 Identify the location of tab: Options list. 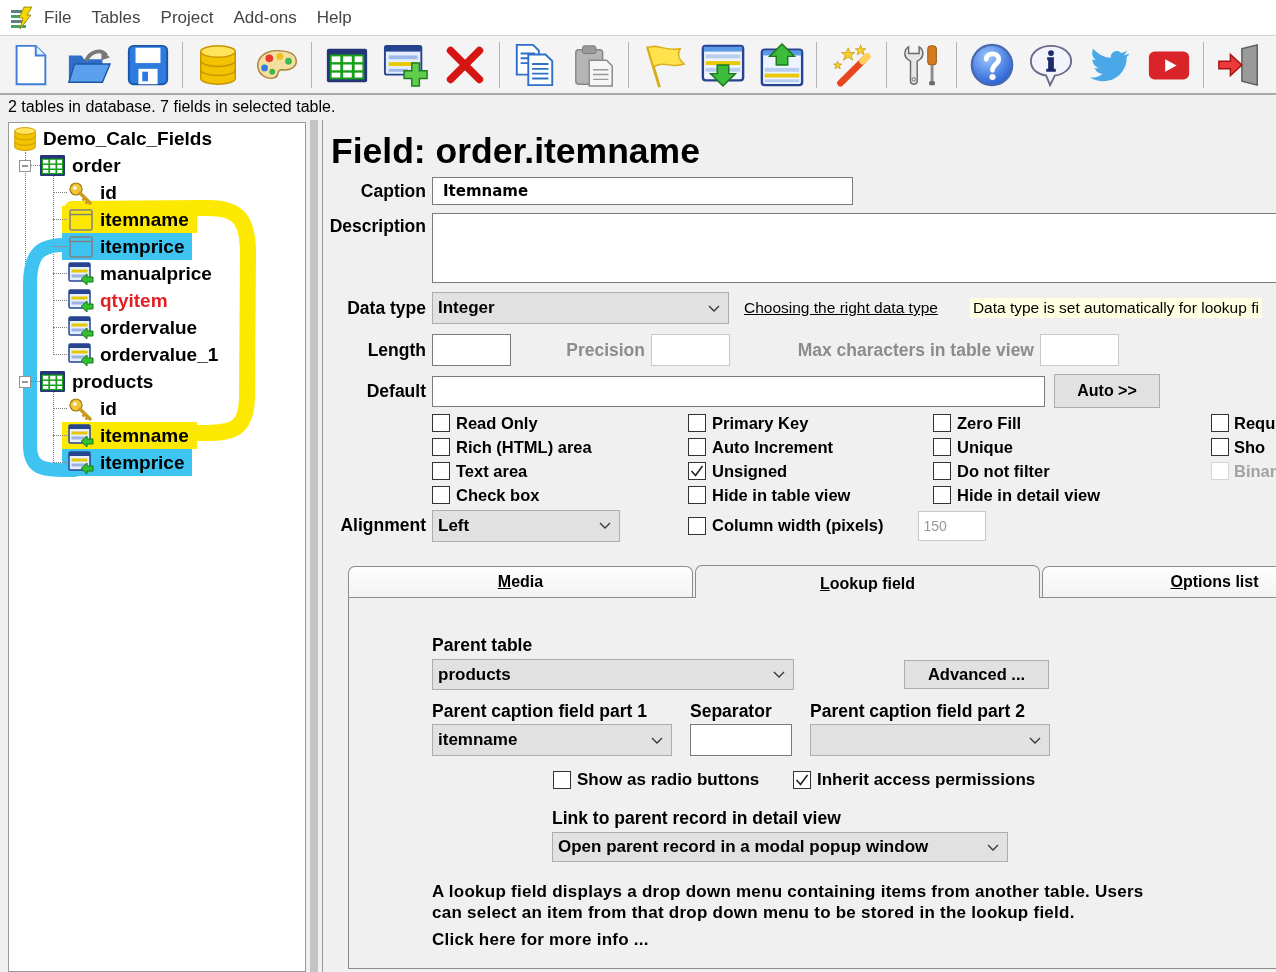
(1159, 581).